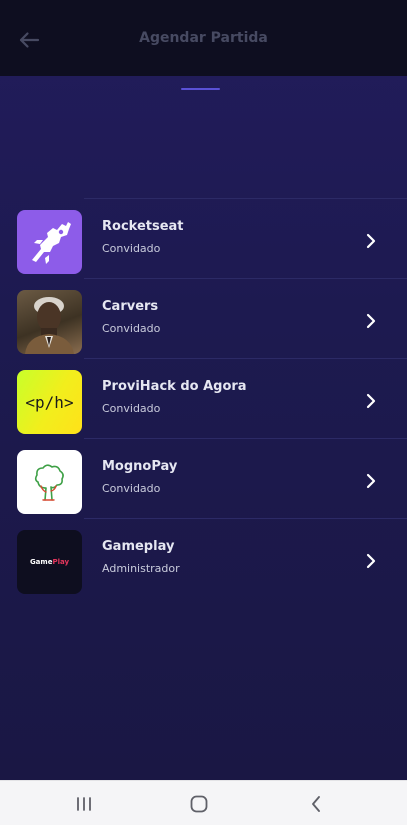  What do you see at coordinates (174, 386) in the screenshot?
I see `guild-name: ProviHack do Agora` at bounding box center [174, 386].